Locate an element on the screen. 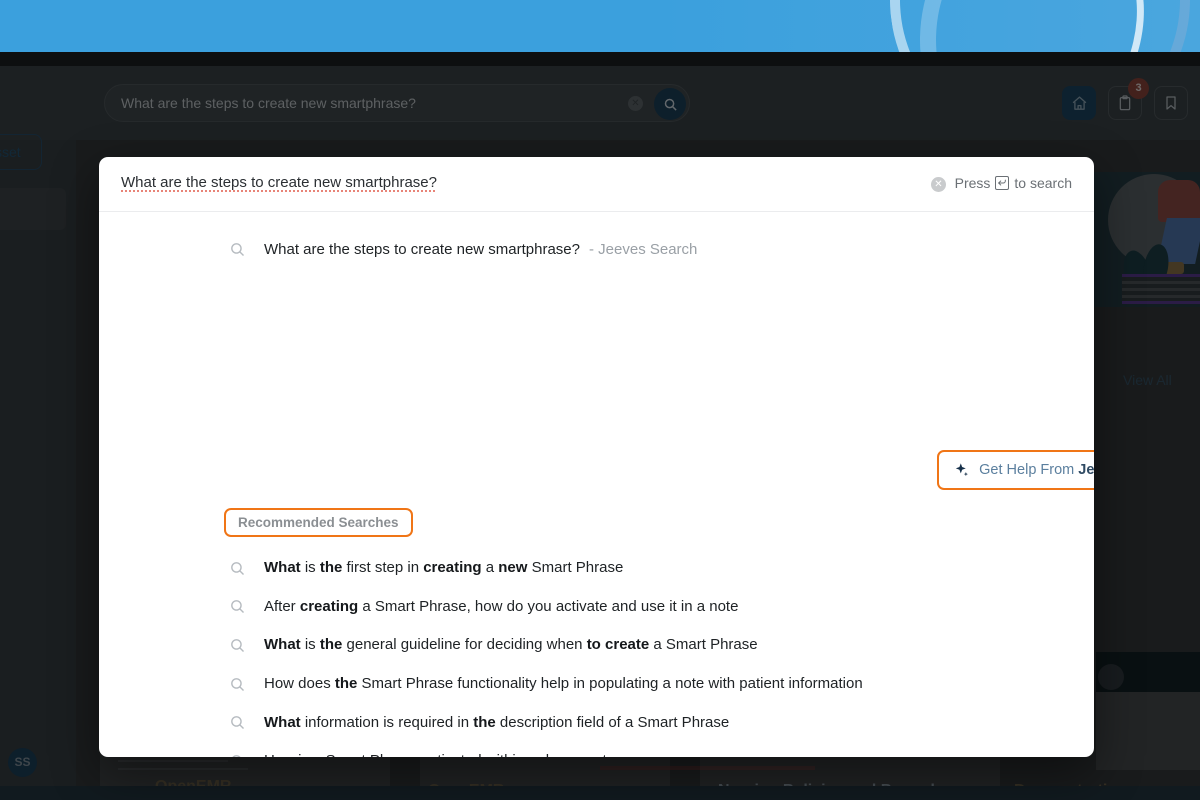 This screenshot has width=1200, height=800. press-hint-suffix: to search is located at coordinates (1043, 183).